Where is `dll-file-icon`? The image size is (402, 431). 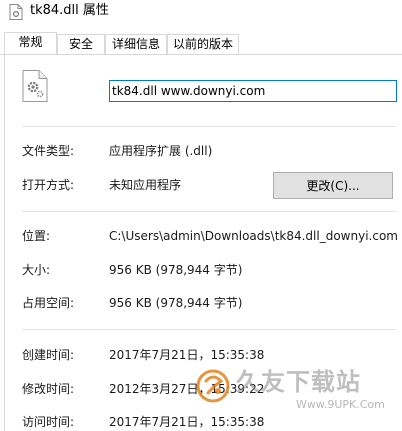
dll-file-icon is located at coordinates (16, 12).